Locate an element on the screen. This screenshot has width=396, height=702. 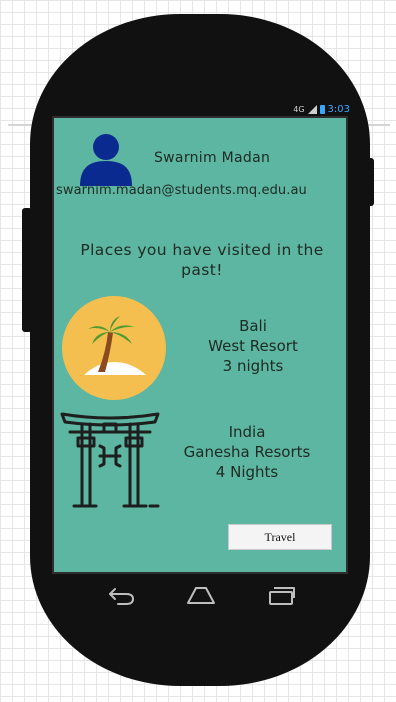
place-card-bali: Bali West Resort 3 nights is located at coordinates (253, 346).